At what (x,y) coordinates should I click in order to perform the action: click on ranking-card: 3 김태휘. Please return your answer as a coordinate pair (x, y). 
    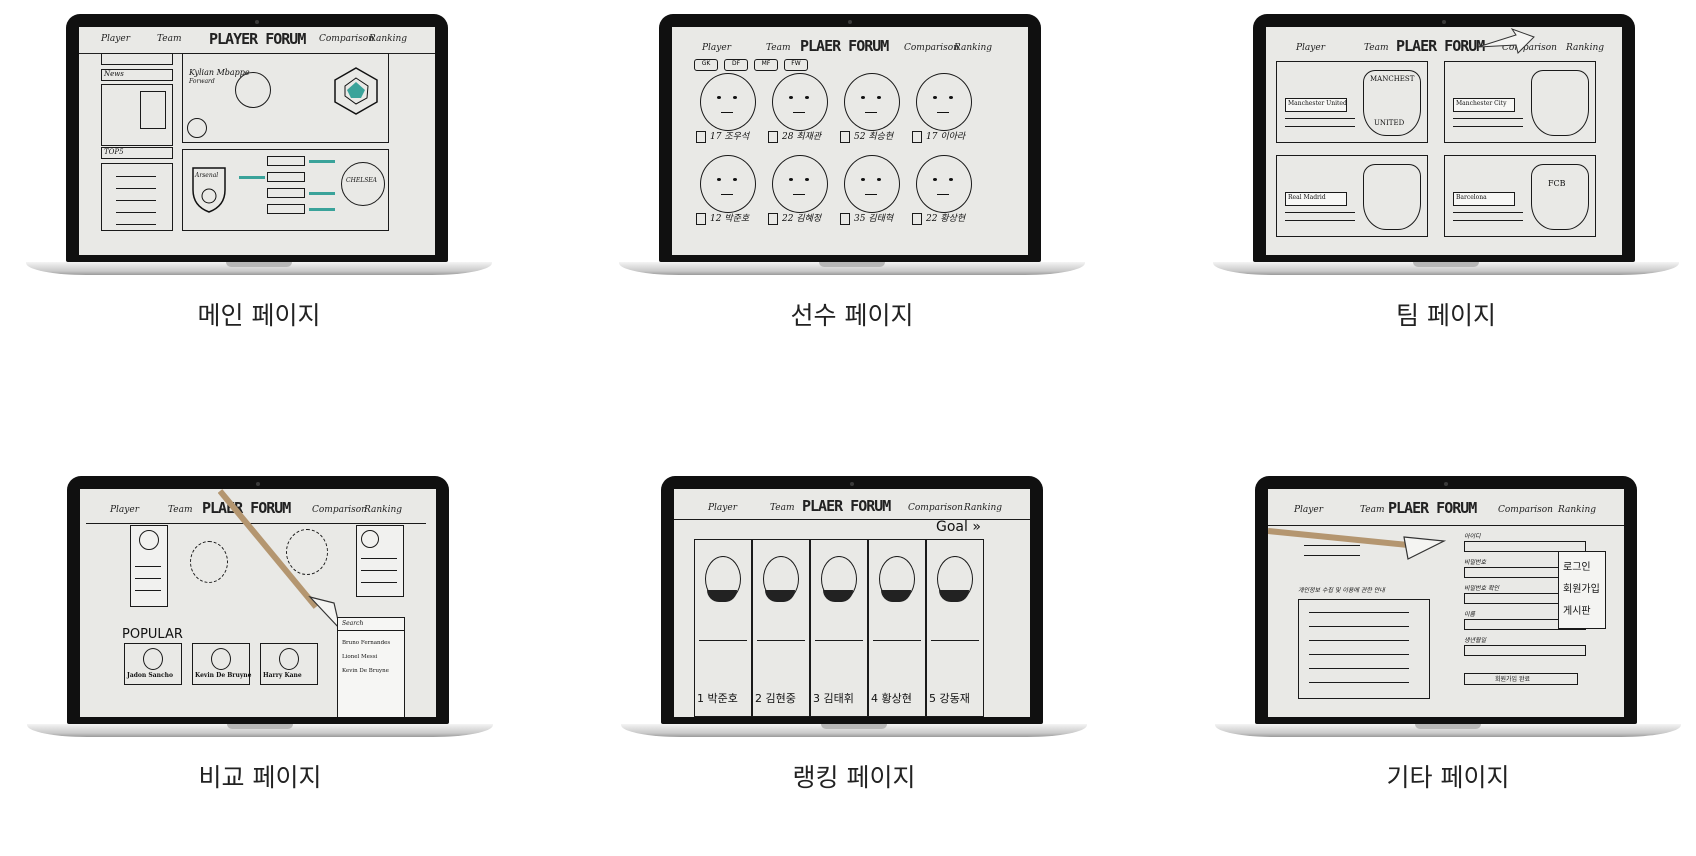
    Looking at the image, I should click on (839, 628).